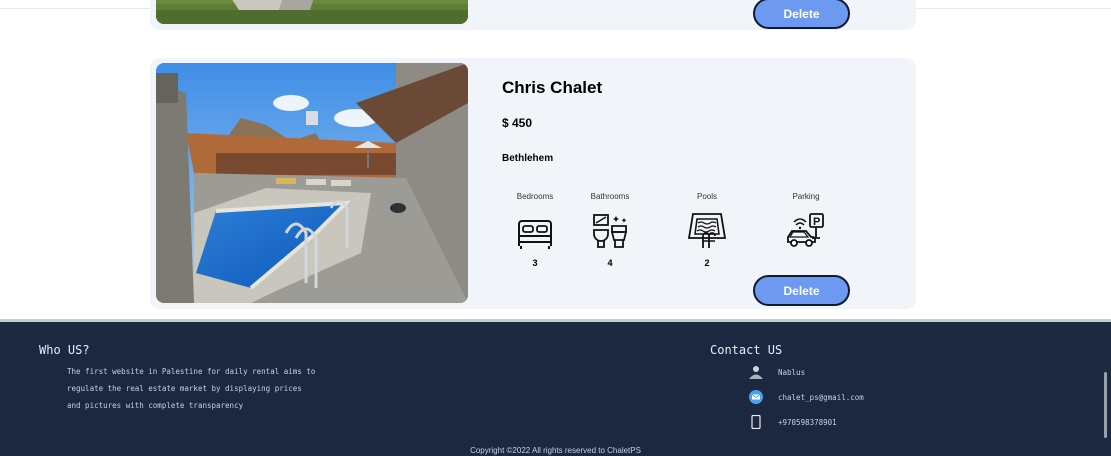 Image resolution: width=1111 pixels, height=456 pixels. I want to click on amenity-bathrooms: Bathrooms 4, so click(610, 231).